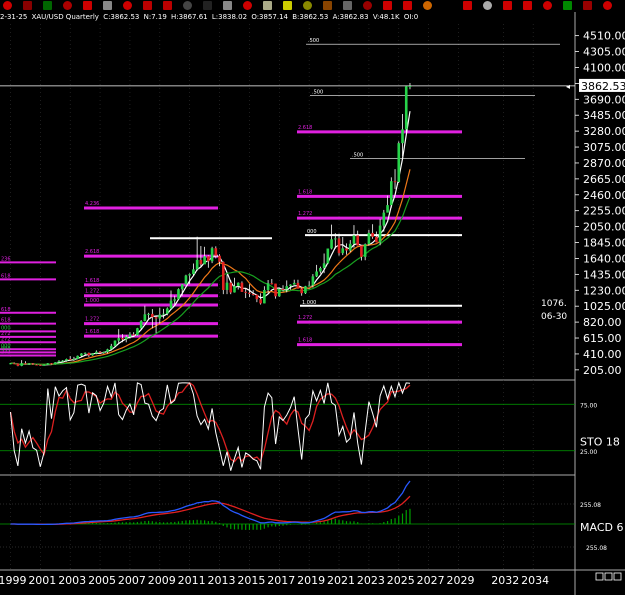 The width and height of the screenshot is (625, 595). Describe the element at coordinates (281, 580) in the screenshot. I see `x-tick-label: 2017` at that location.